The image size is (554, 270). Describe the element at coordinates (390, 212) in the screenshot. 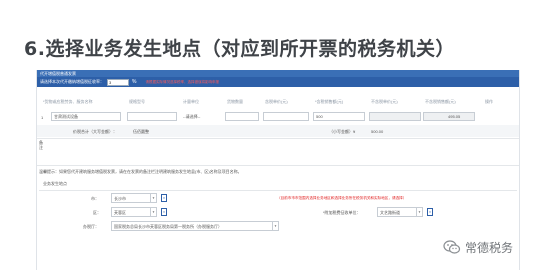

I see `fee-unit-value: 文艺路街道` at that location.